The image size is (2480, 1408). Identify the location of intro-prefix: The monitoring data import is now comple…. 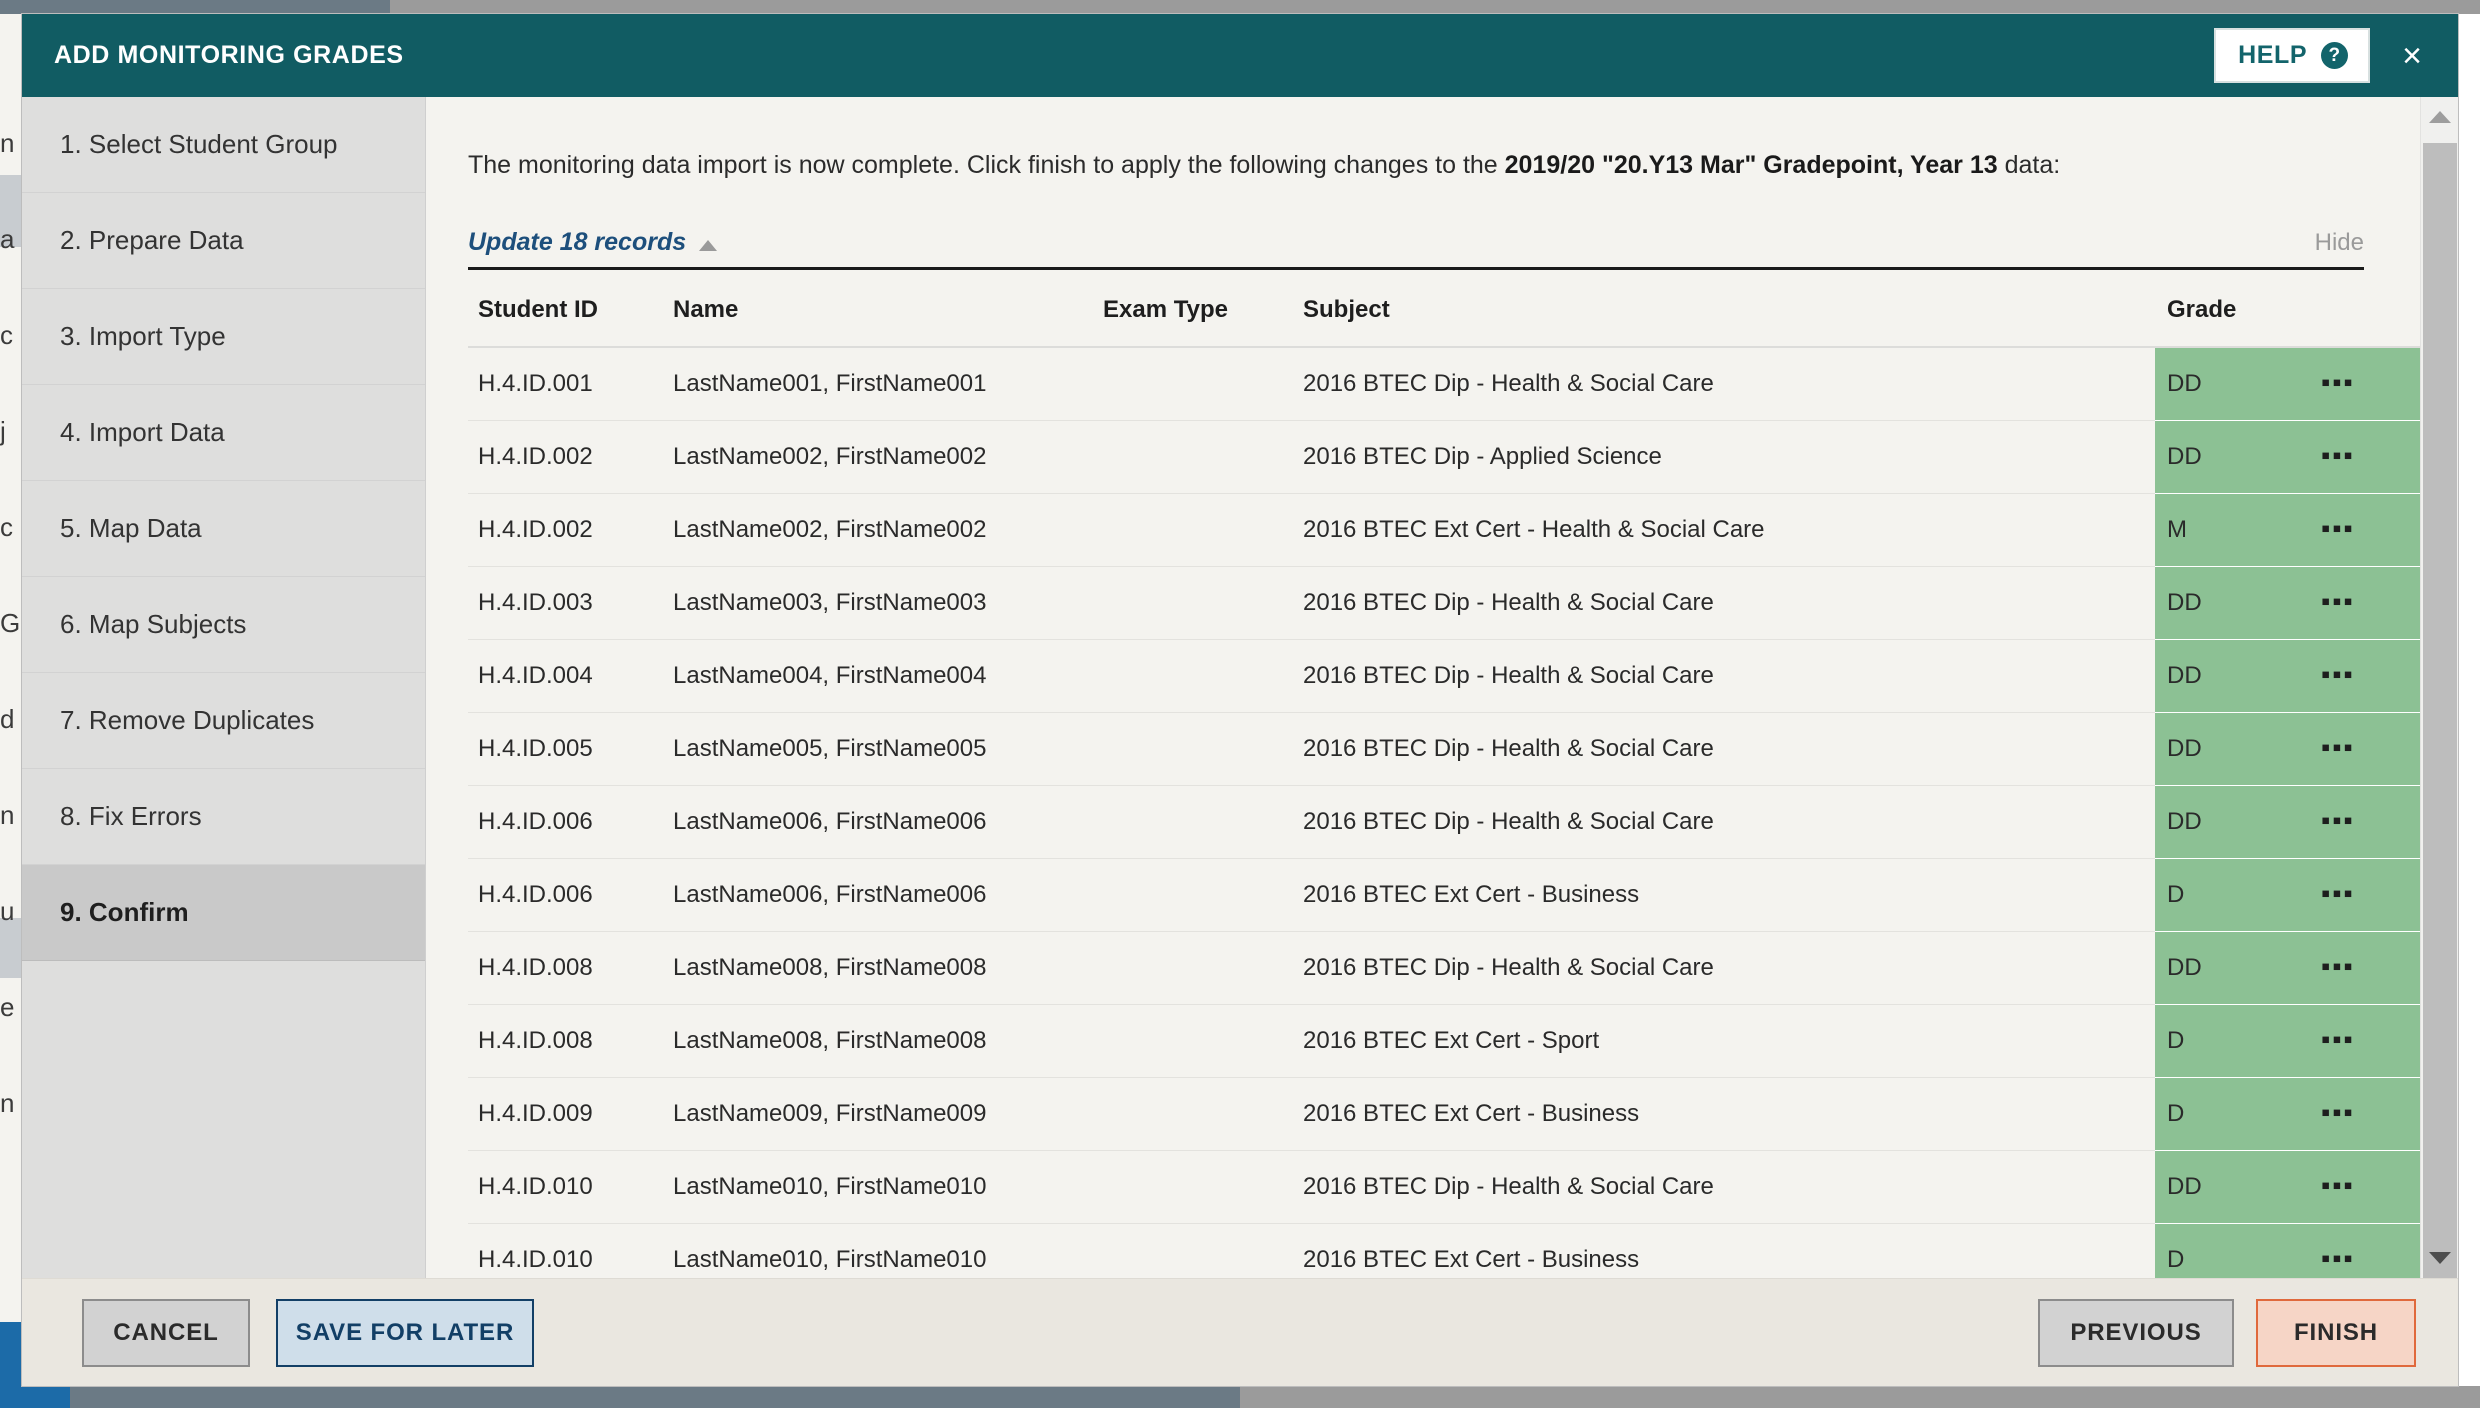
(986, 165).